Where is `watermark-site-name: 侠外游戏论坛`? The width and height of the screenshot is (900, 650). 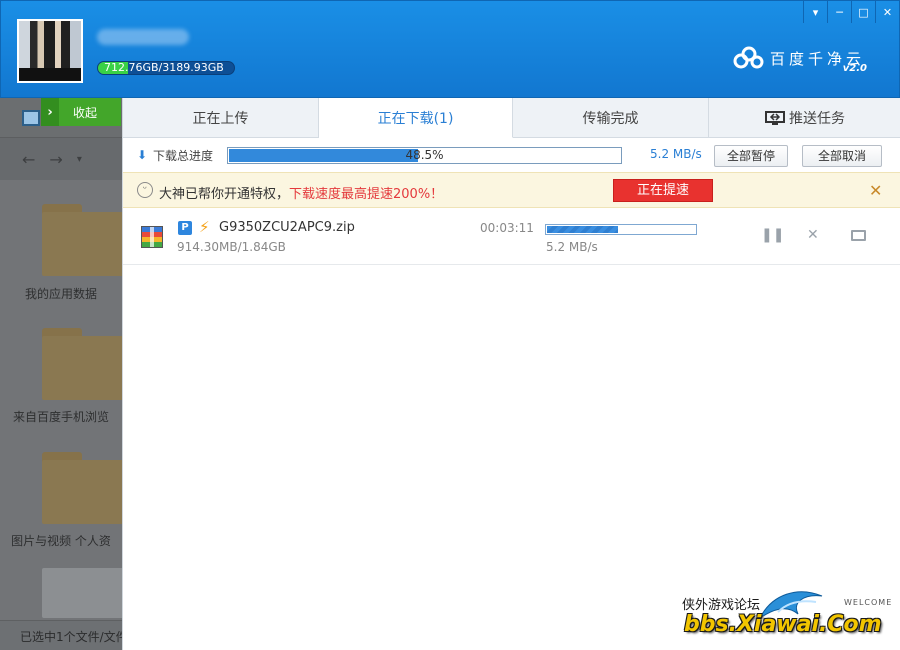
watermark-site-name: 侠外游戏论坛 is located at coordinates (721, 605).